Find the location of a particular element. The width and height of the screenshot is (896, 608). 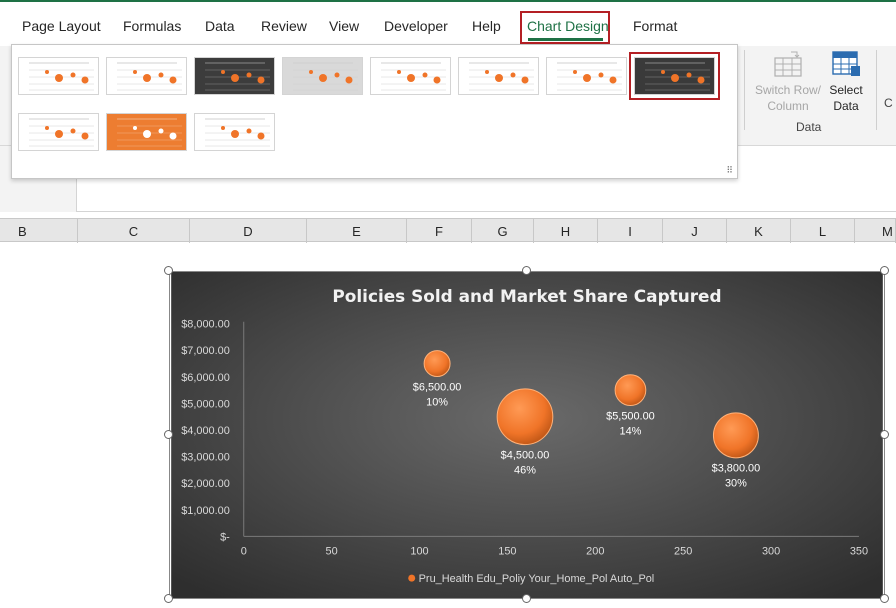

x-tick-label: 100 is located at coordinates (419, 551).